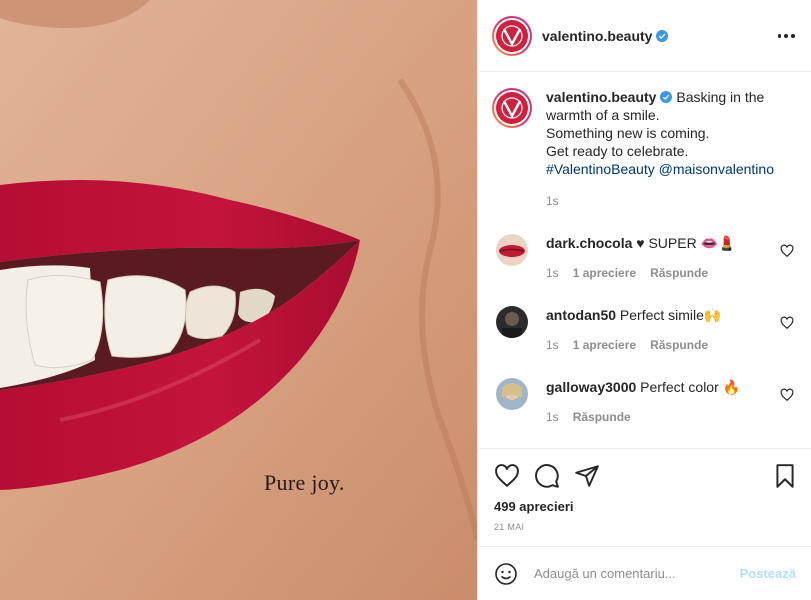 This screenshot has height=600, width=811. What do you see at coordinates (589, 243) in the screenshot?
I see `comment-username: dark.chocola` at bounding box center [589, 243].